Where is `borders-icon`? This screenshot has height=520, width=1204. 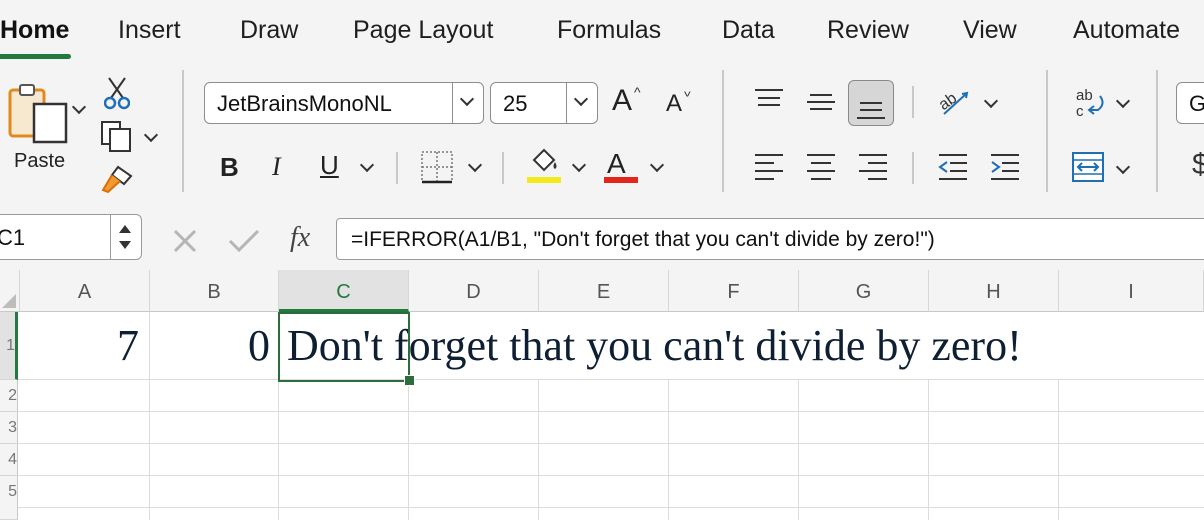 borders-icon is located at coordinates (437, 167).